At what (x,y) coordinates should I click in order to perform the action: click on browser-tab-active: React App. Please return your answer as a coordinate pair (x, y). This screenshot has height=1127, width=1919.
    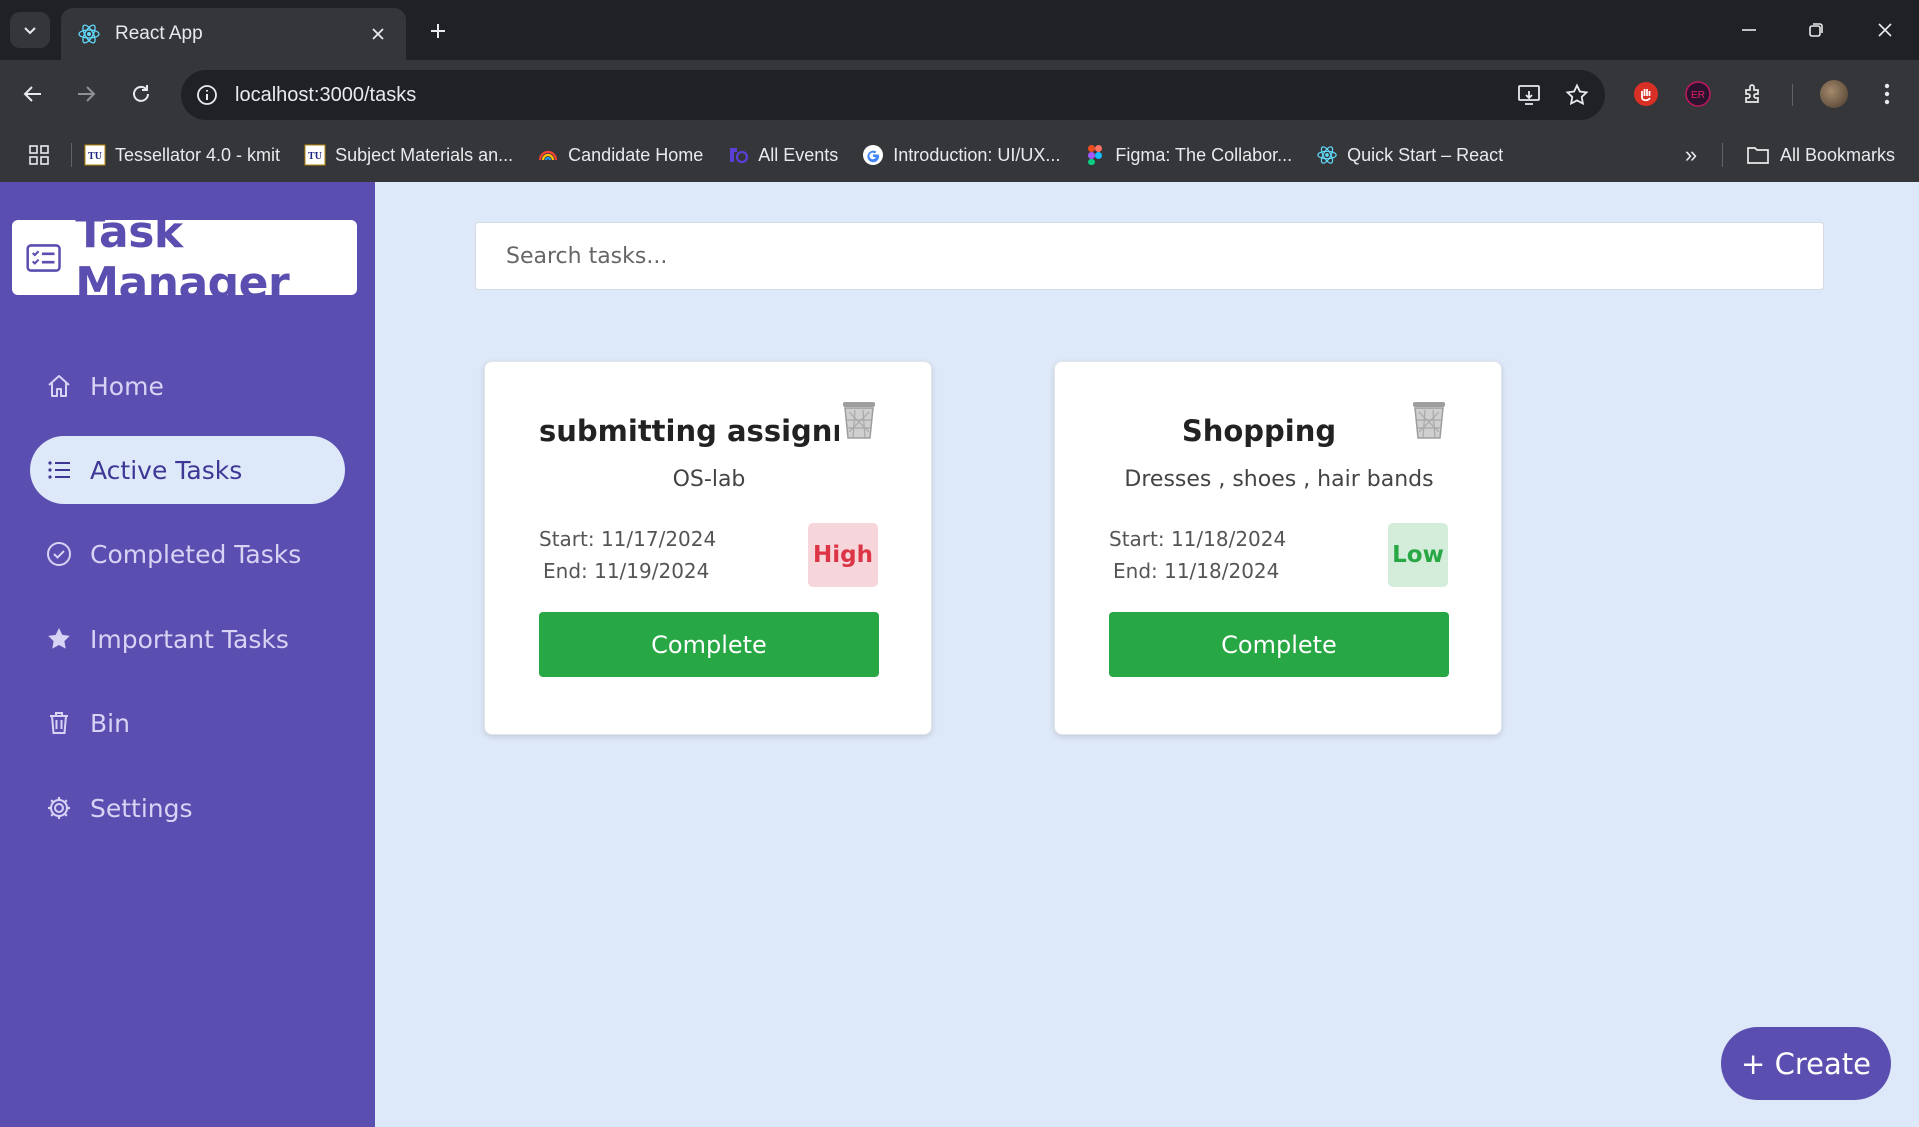
    Looking at the image, I should click on (233, 34).